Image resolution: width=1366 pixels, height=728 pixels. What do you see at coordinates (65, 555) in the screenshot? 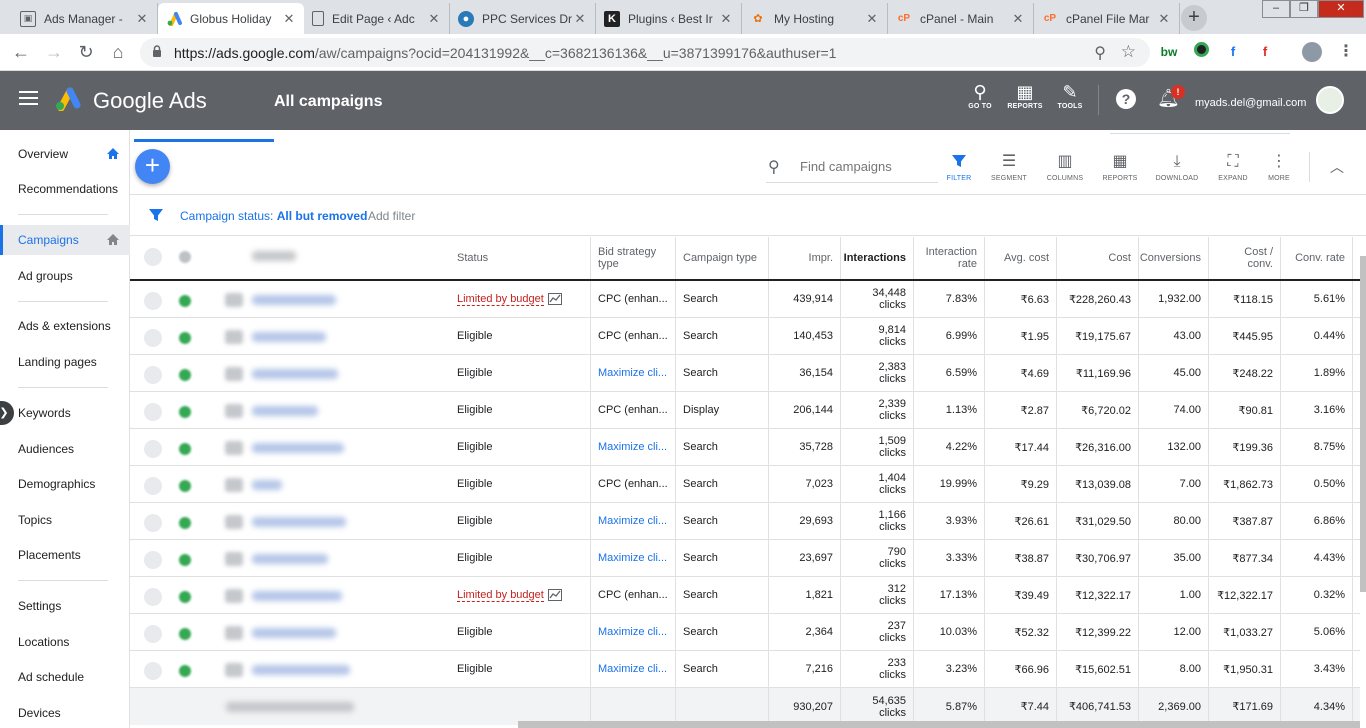
I see `nav-placements: Placements` at bounding box center [65, 555].